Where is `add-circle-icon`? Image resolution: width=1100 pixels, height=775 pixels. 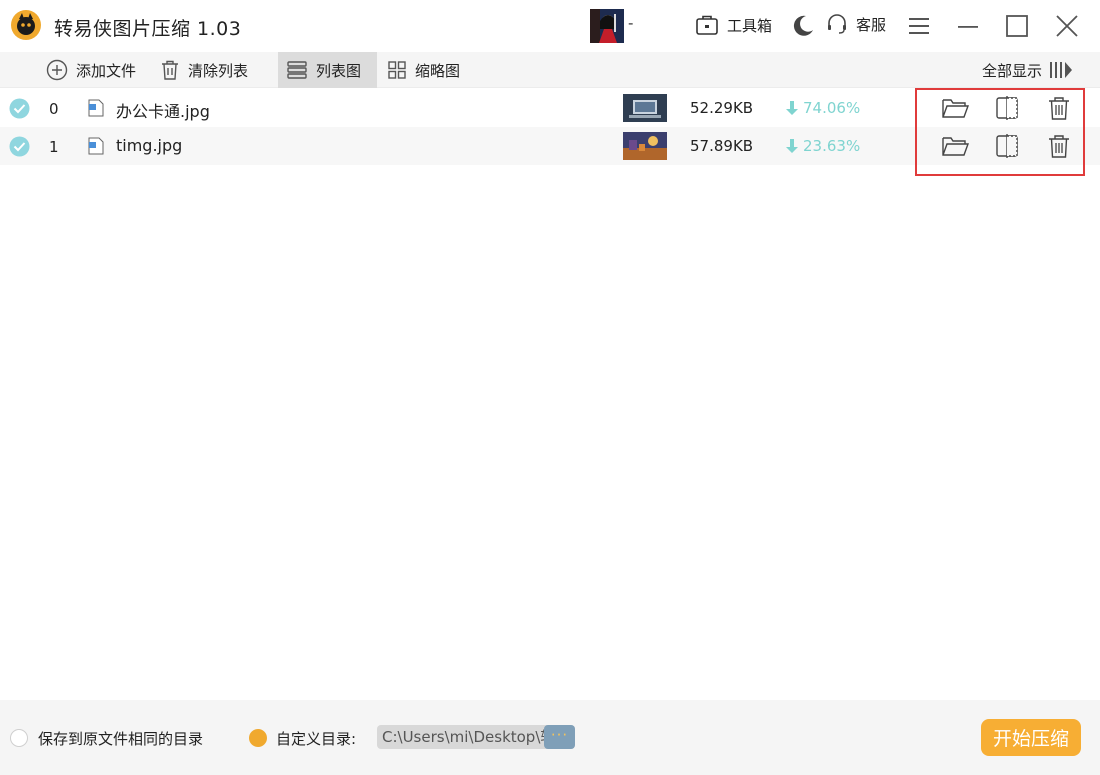
add-circle-icon is located at coordinates (57, 70).